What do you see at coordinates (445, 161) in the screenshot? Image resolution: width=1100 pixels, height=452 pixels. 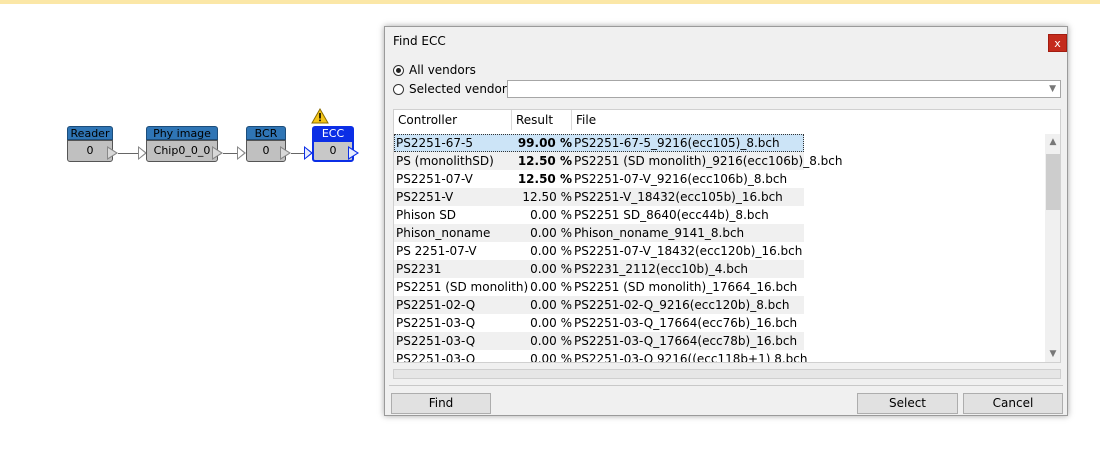 I see `controller-cell: PS (monolithSD)` at bounding box center [445, 161].